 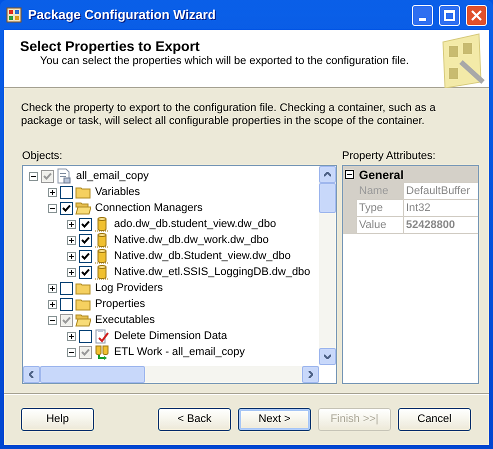 I want to click on page-subtitle: You can select the properties which will be exported to the configuration file., so click(x=224, y=61).